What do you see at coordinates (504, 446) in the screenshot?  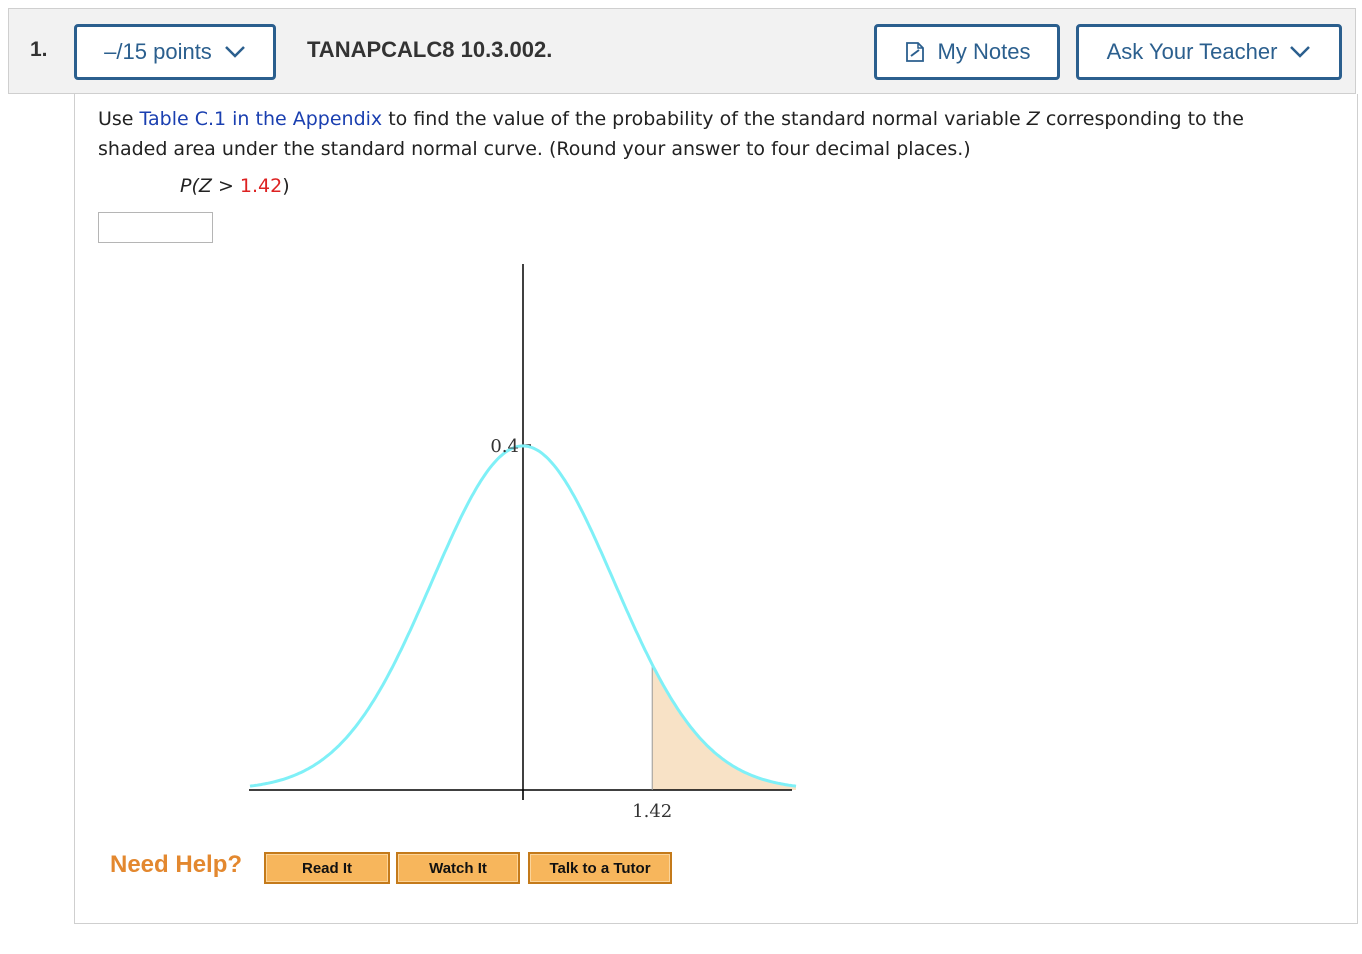 I see `y-tick-label: 0.4` at bounding box center [504, 446].